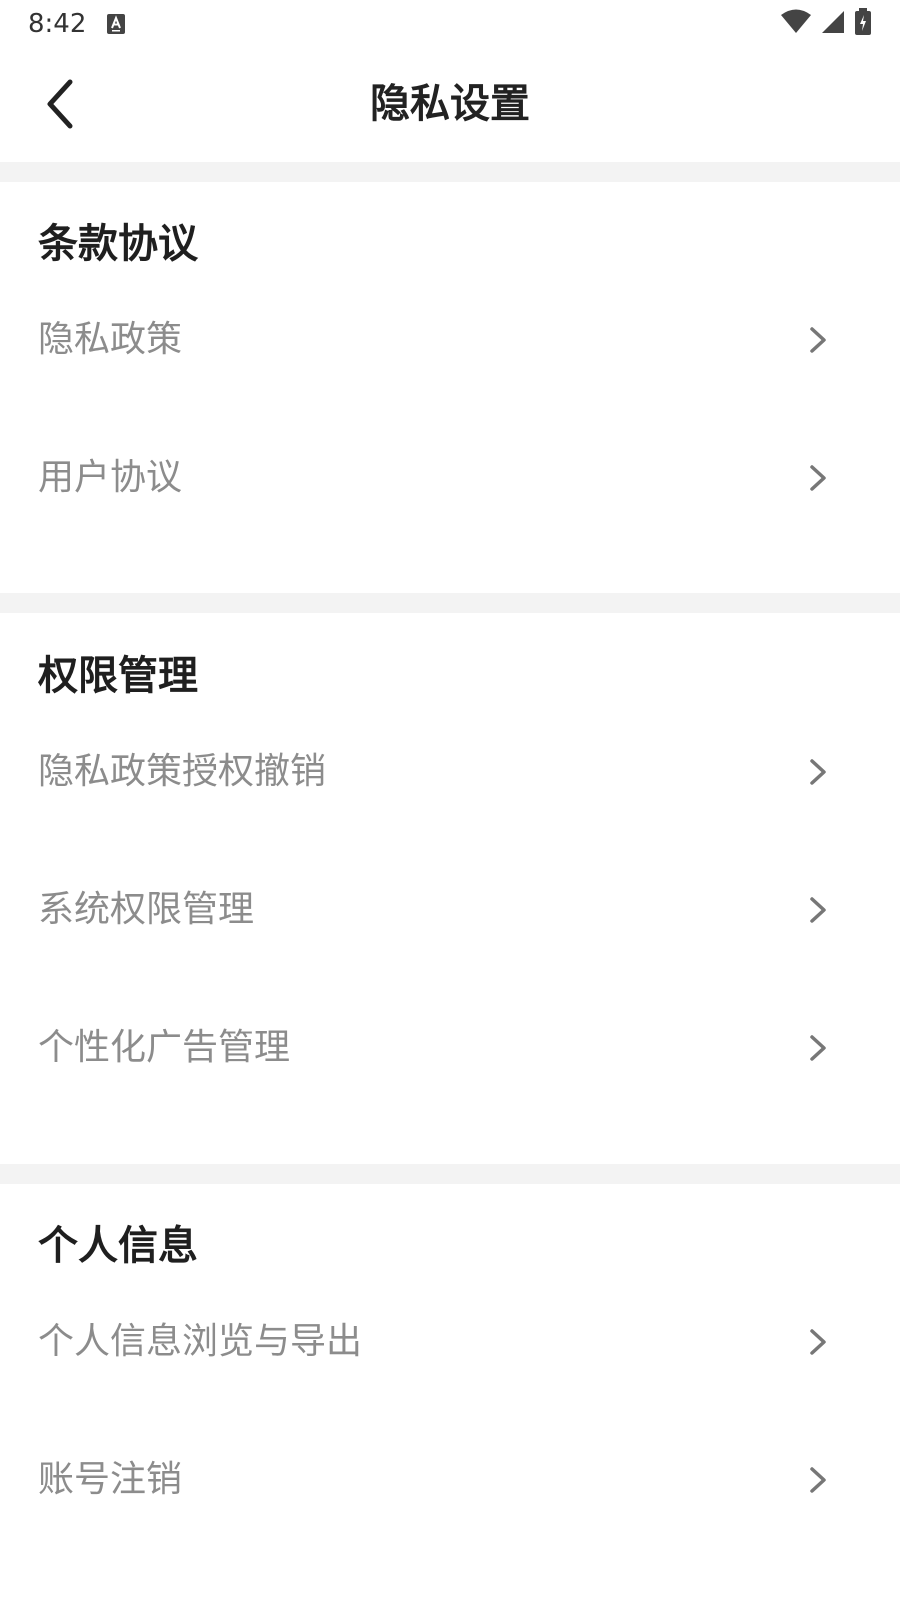  Describe the element at coordinates (450, 478) in the screenshot. I see `row-user-agreement: 用户协议` at that location.